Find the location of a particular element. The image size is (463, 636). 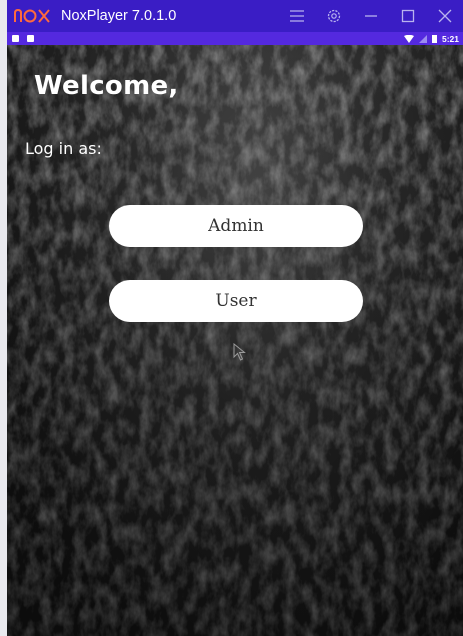

minimize-icon is located at coordinates (370, 16).